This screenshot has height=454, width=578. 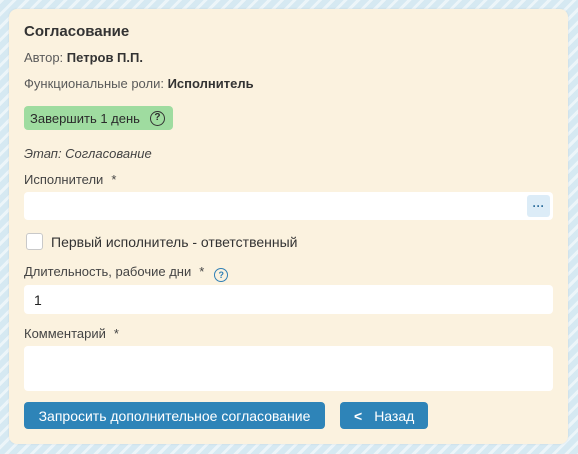 What do you see at coordinates (221, 275) in the screenshot?
I see `help-icon: ?` at bounding box center [221, 275].